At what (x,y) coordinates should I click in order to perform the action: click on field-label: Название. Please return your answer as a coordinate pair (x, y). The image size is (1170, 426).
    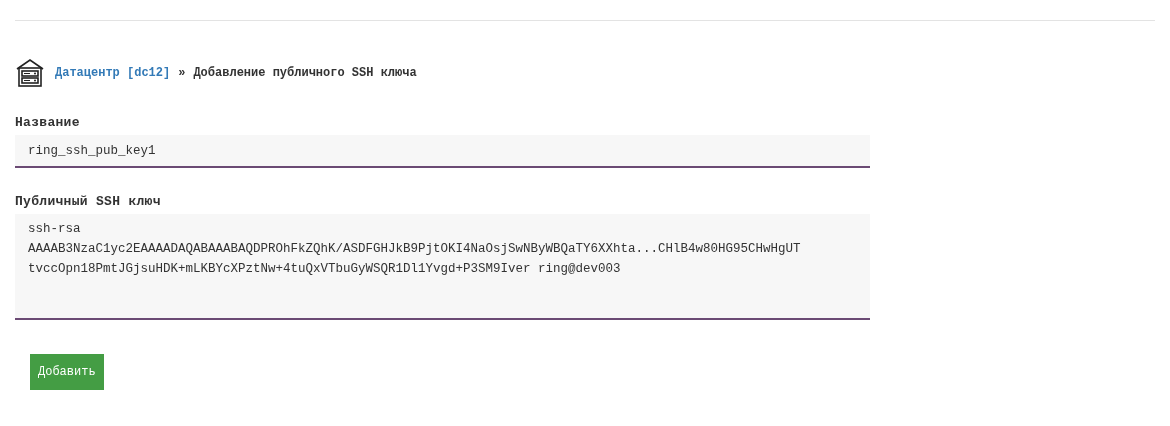
    Looking at the image, I should click on (48, 122).